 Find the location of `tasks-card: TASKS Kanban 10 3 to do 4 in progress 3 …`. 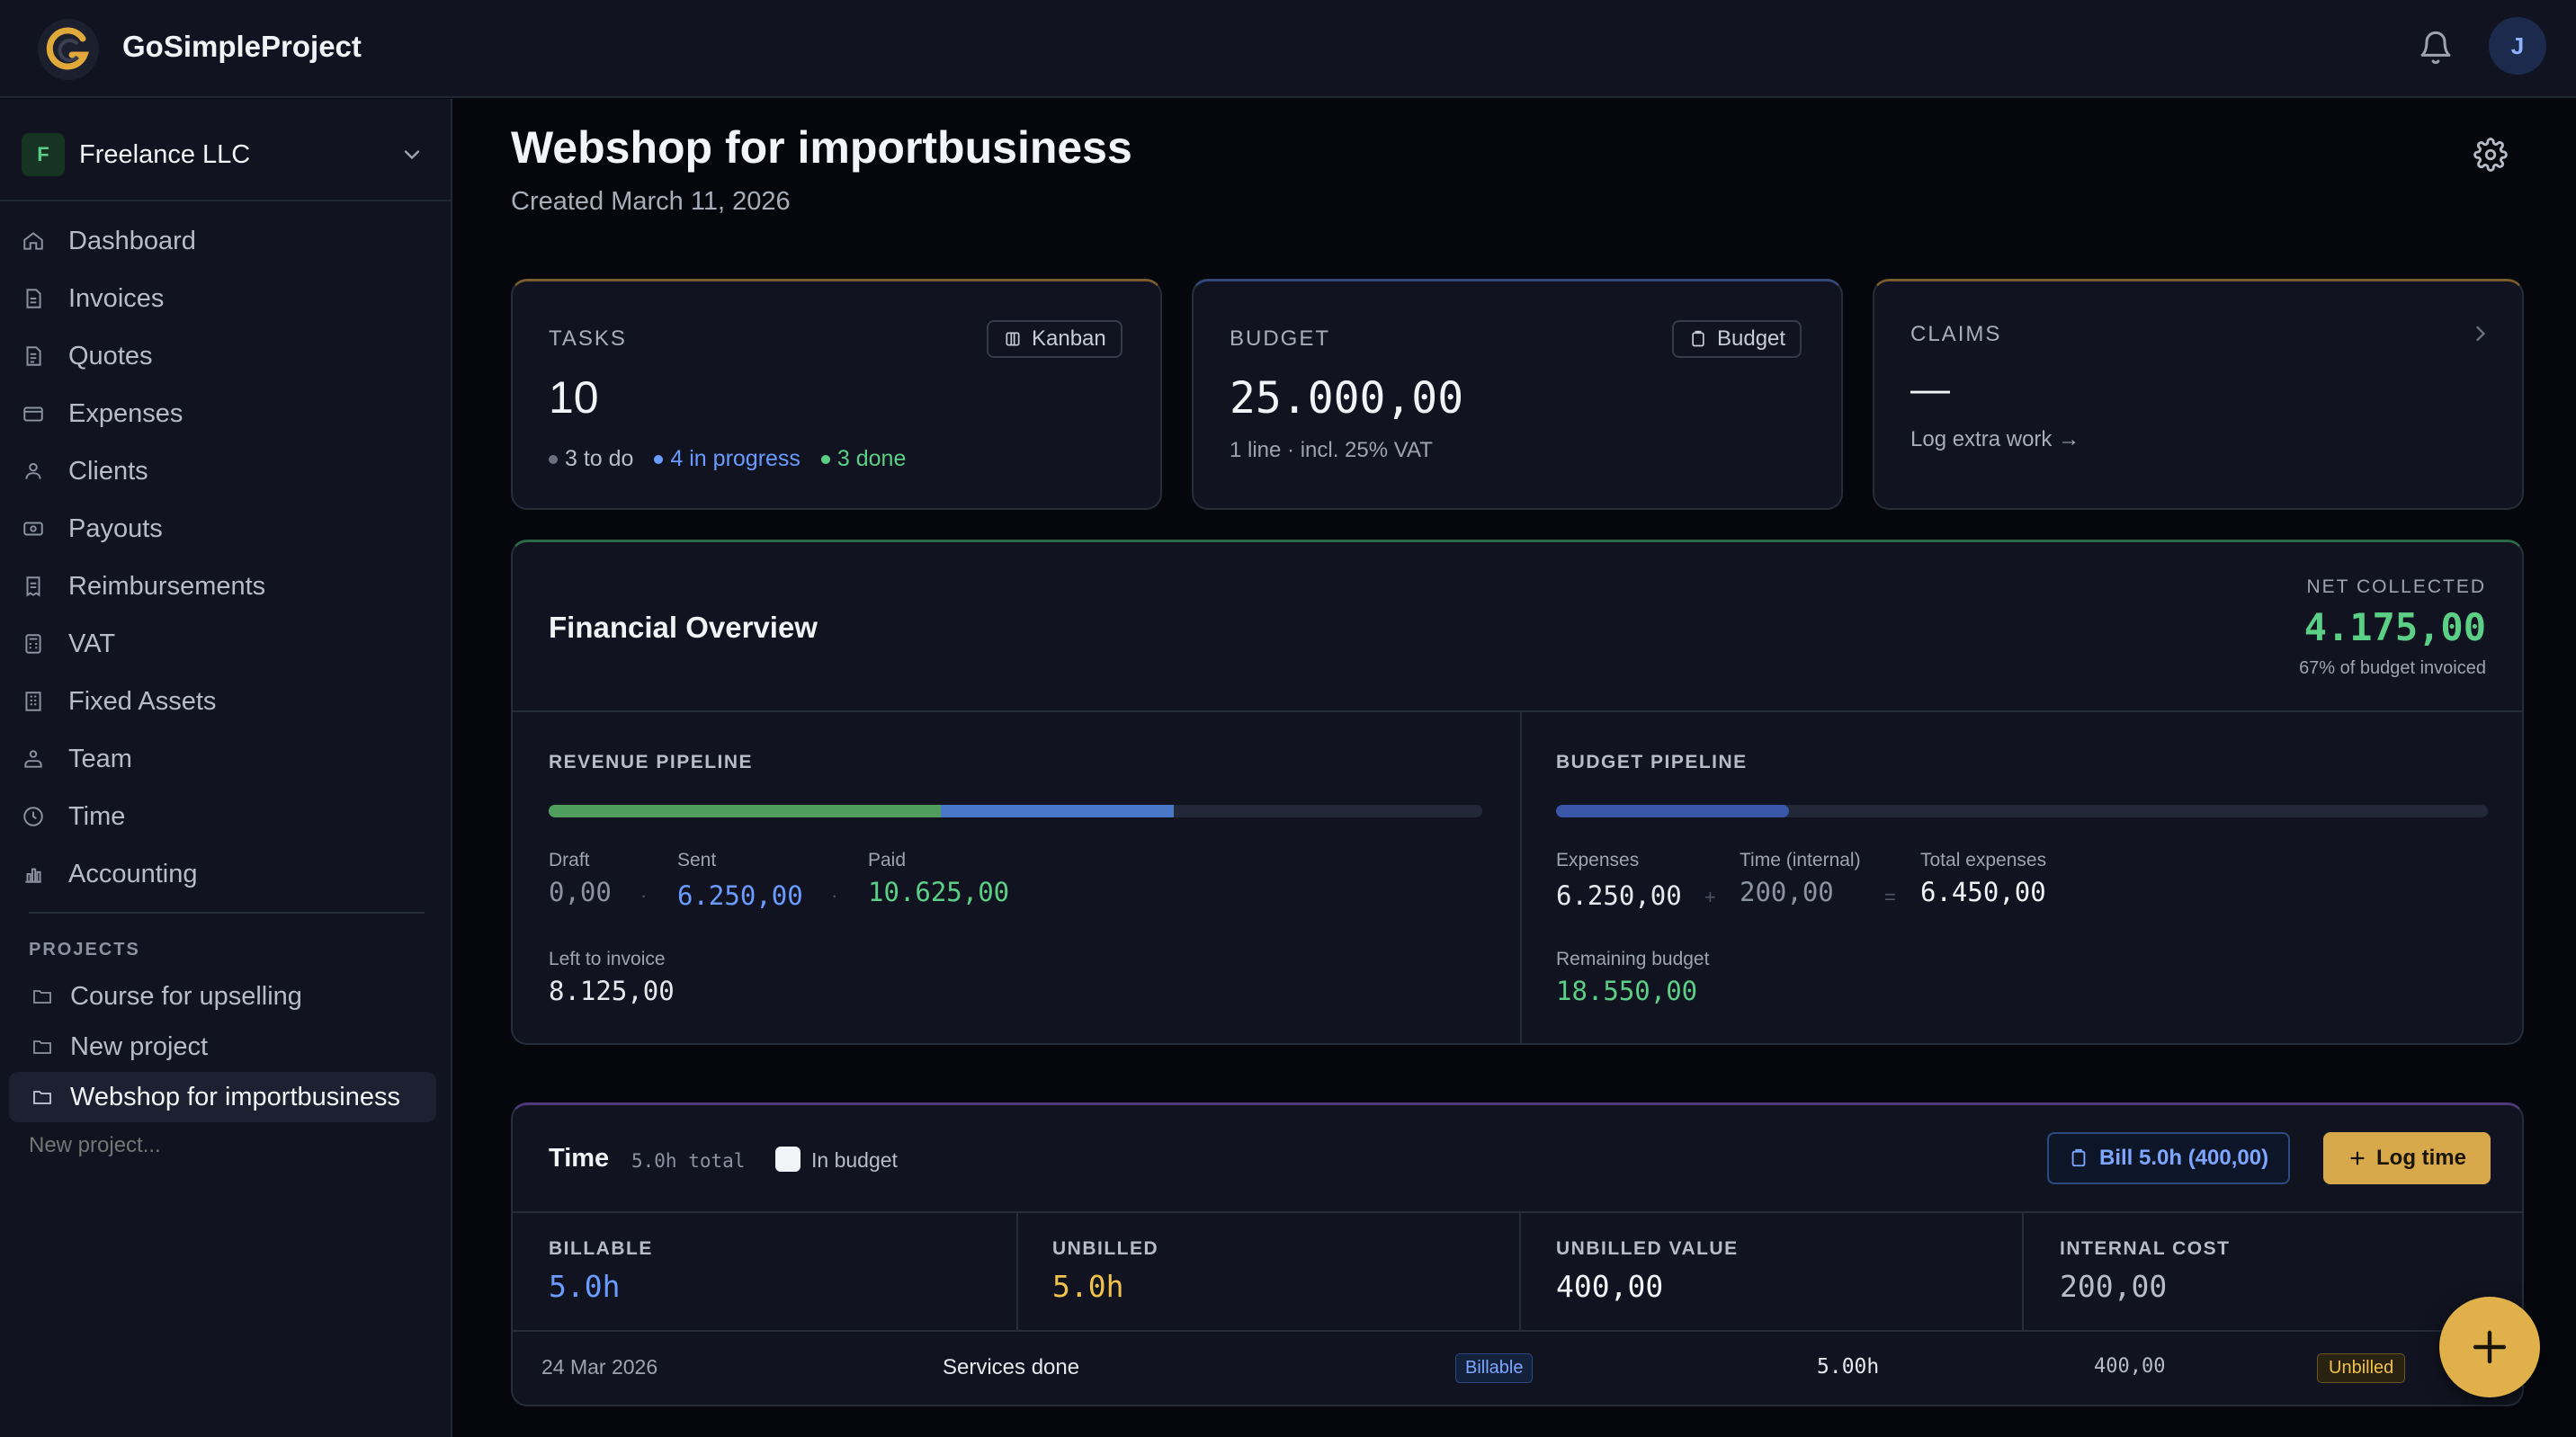

tasks-card: TASKS Kanban 10 3 to do 4 in progress 3 … is located at coordinates (836, 394).